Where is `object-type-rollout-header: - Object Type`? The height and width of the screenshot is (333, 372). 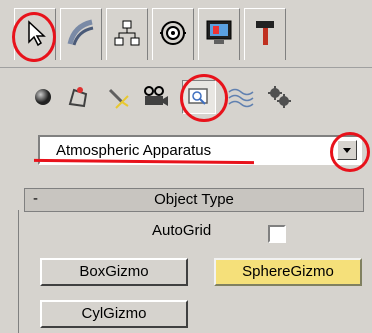
object-type-rollout-header: - Object Type is located at coordinates (194, 200).